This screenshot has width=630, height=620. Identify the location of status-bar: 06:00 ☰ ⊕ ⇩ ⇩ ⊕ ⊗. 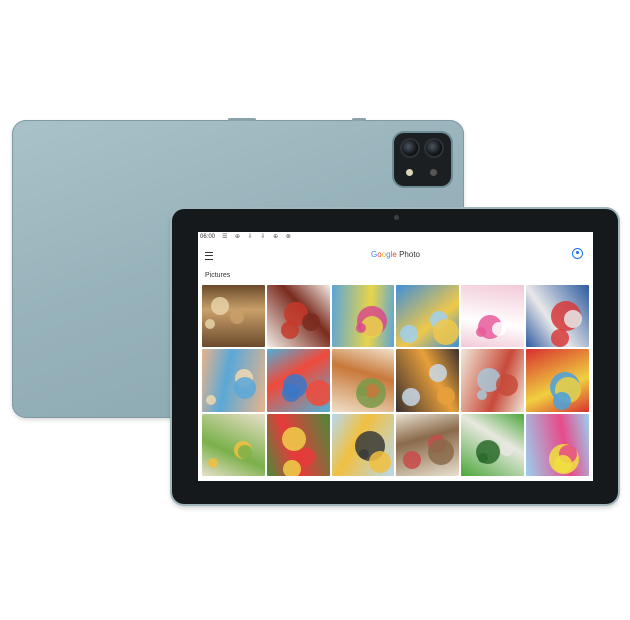
(395, 237).